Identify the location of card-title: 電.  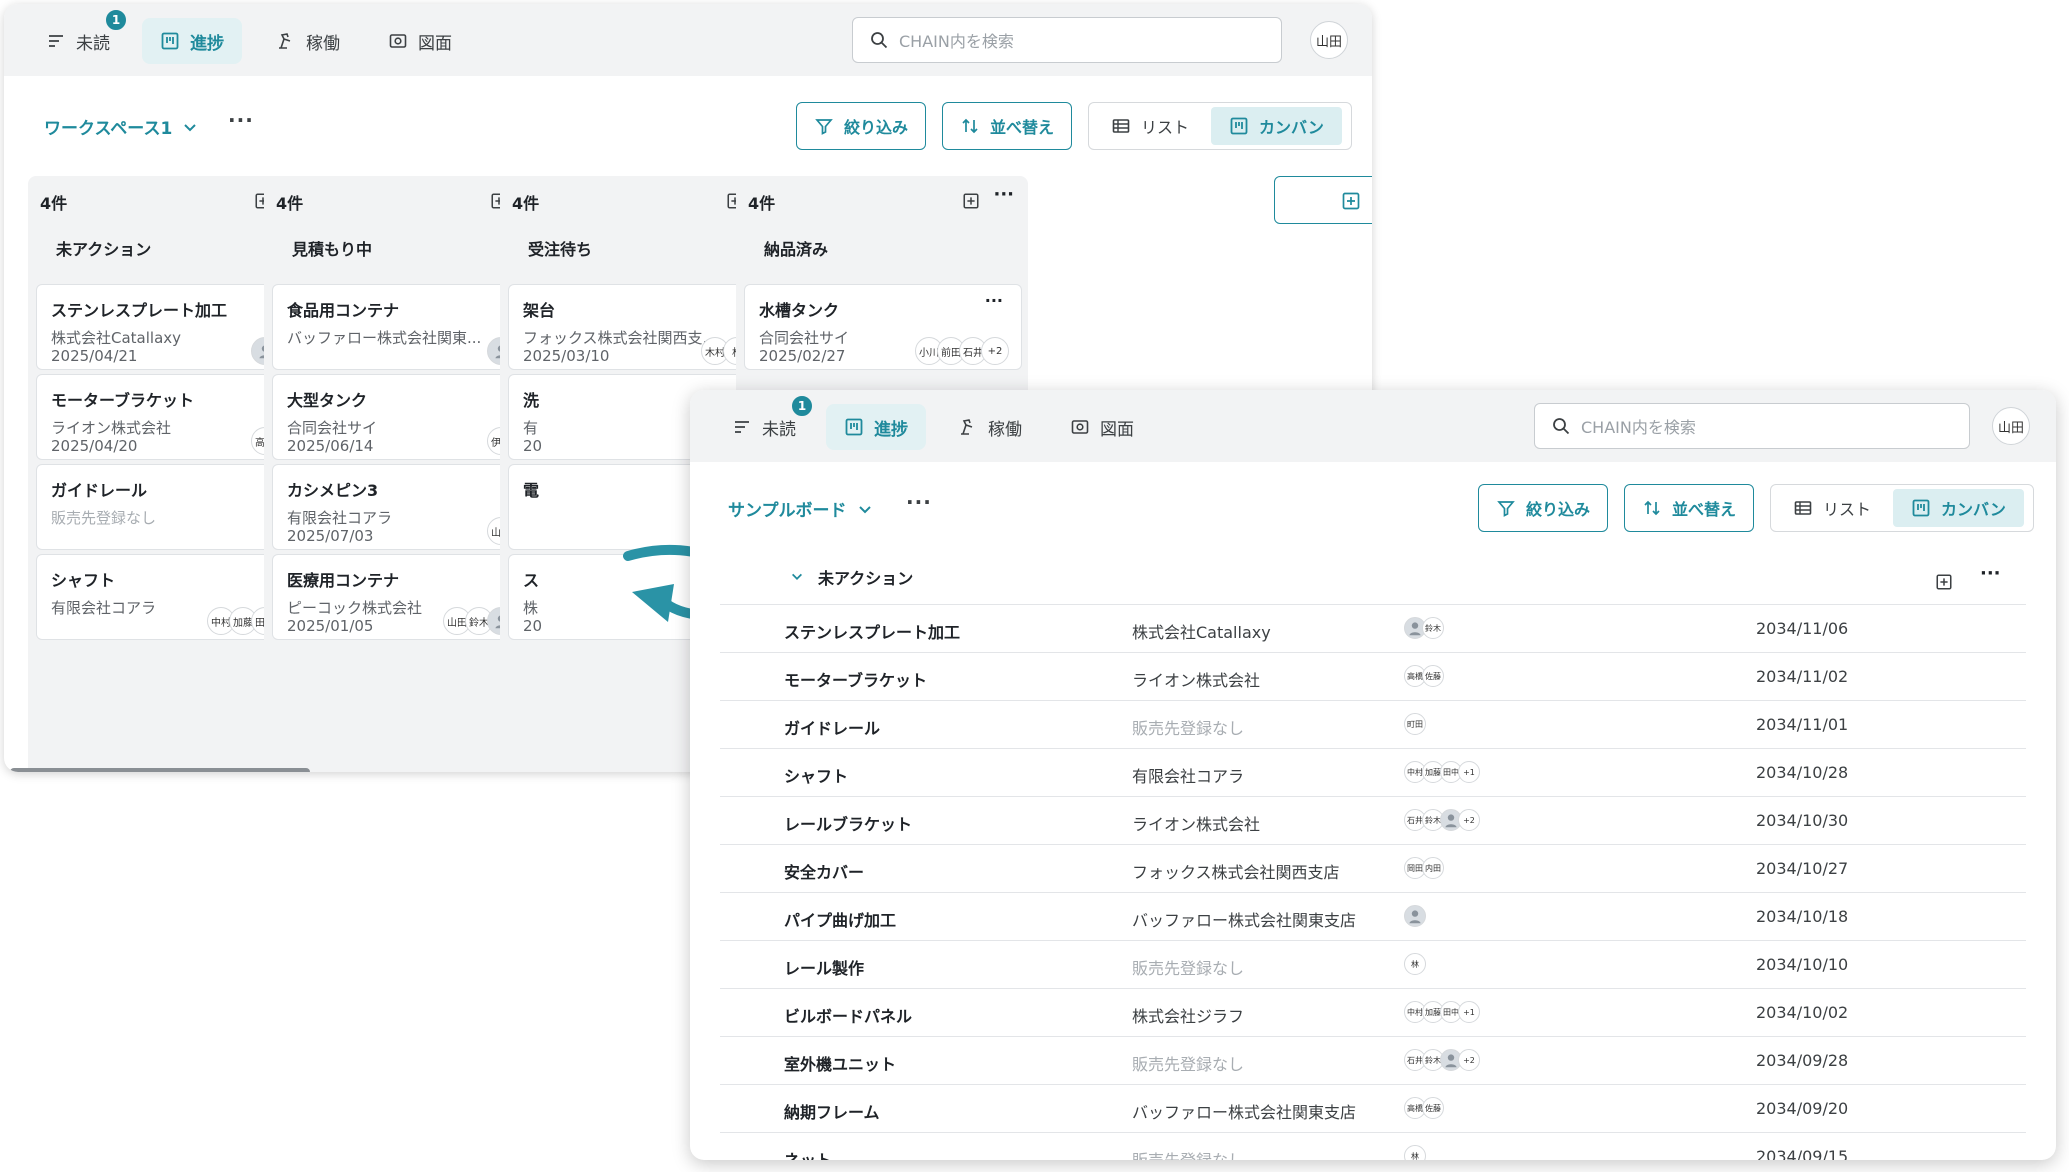
(531, 490).